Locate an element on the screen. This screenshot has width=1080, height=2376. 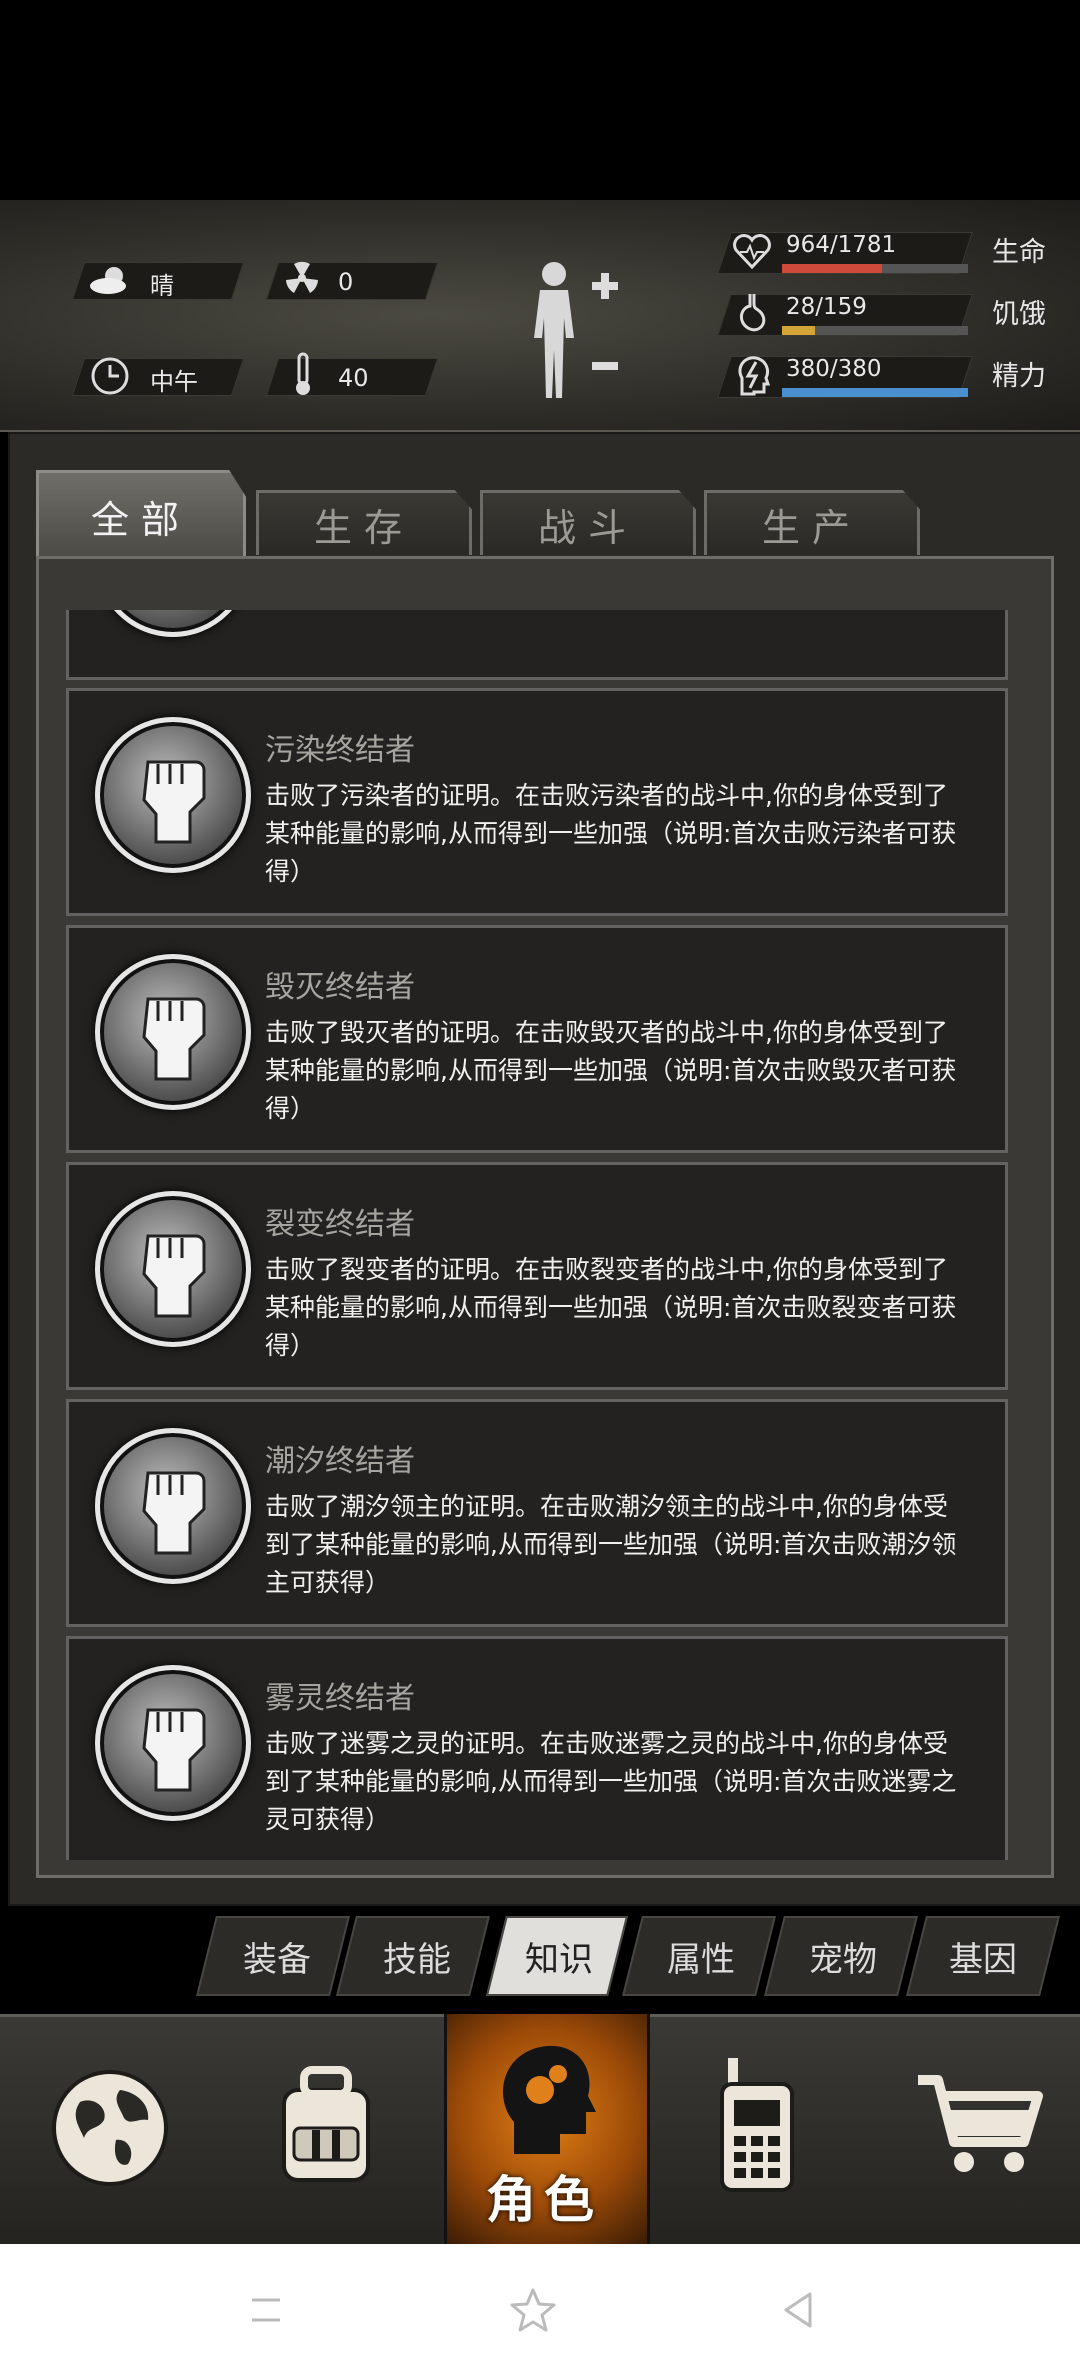
tab-all: 全部 is located at coordinates (141, 514).